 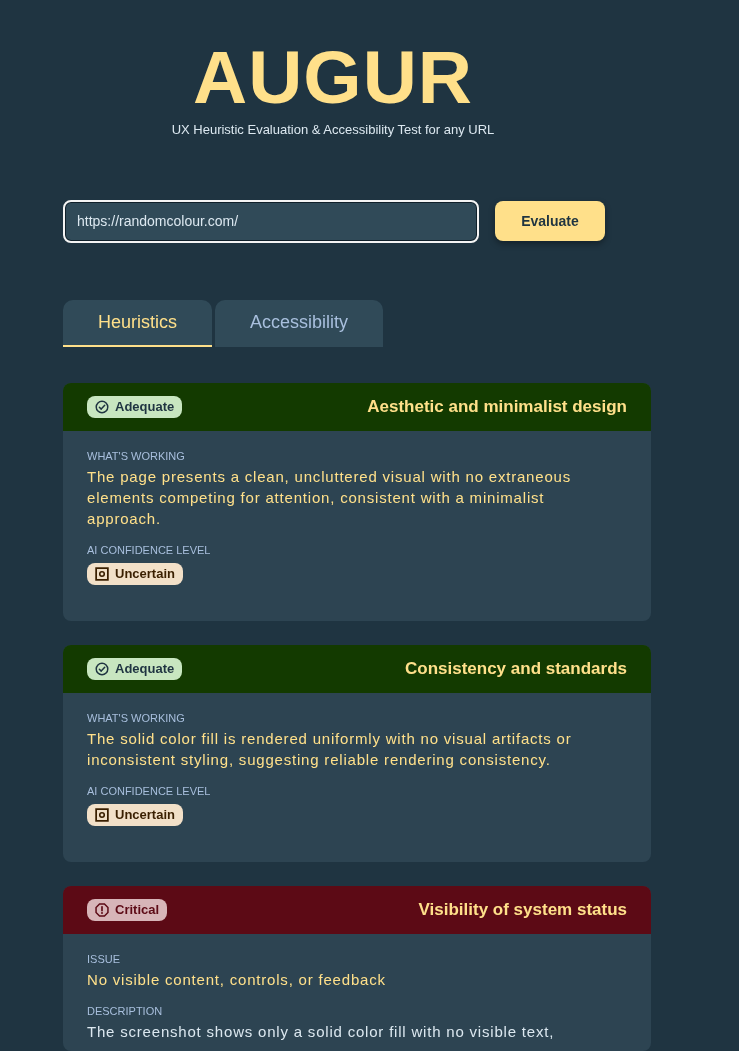 I want to click on section-label: DESCRIPTION, so click(x=125, y=1010).